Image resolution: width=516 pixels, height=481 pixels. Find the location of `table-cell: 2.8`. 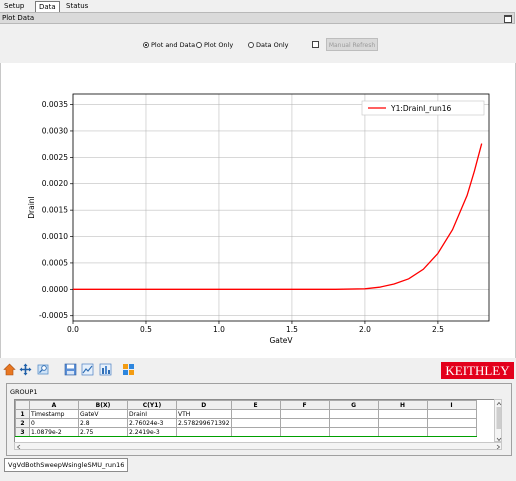

table-cell: 2.8 is located at coordinates (103, 423).